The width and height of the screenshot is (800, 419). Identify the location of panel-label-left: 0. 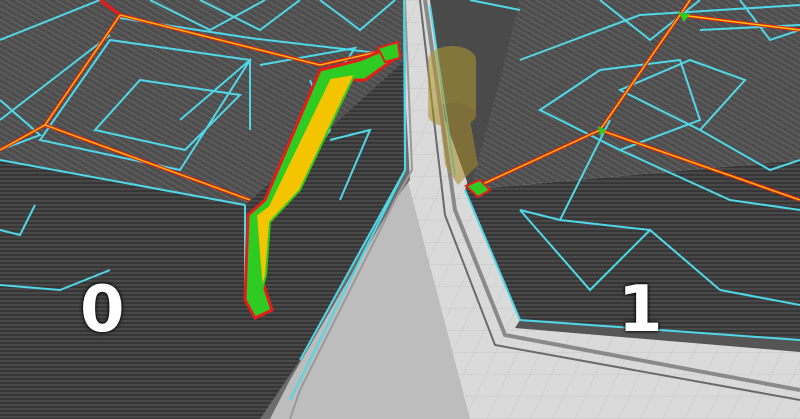
(102, 310).